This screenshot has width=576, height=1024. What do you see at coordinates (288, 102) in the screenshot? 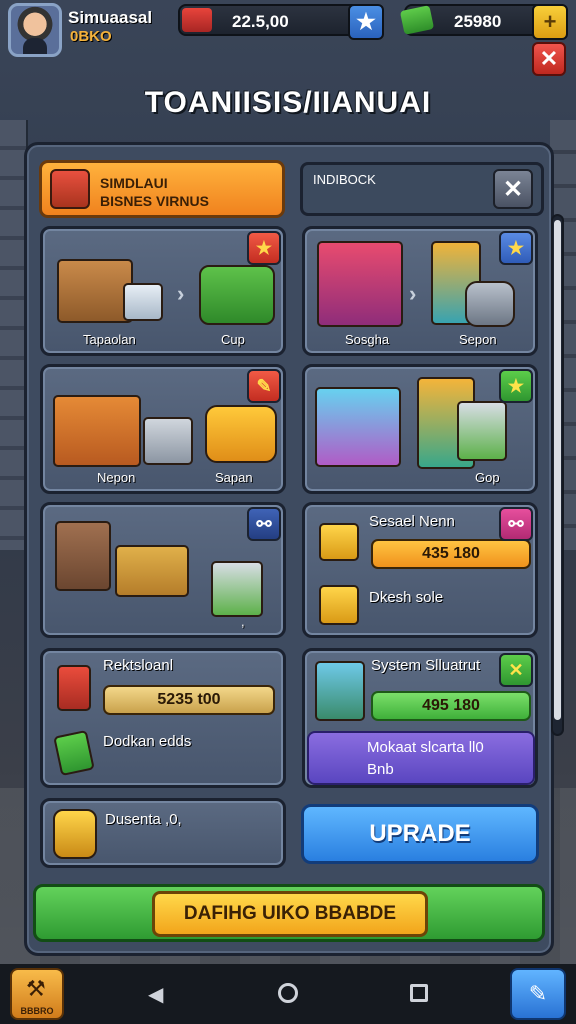
I see `page-title: TOANIISIS/IIANUAI` at bounding box center [288, 102].